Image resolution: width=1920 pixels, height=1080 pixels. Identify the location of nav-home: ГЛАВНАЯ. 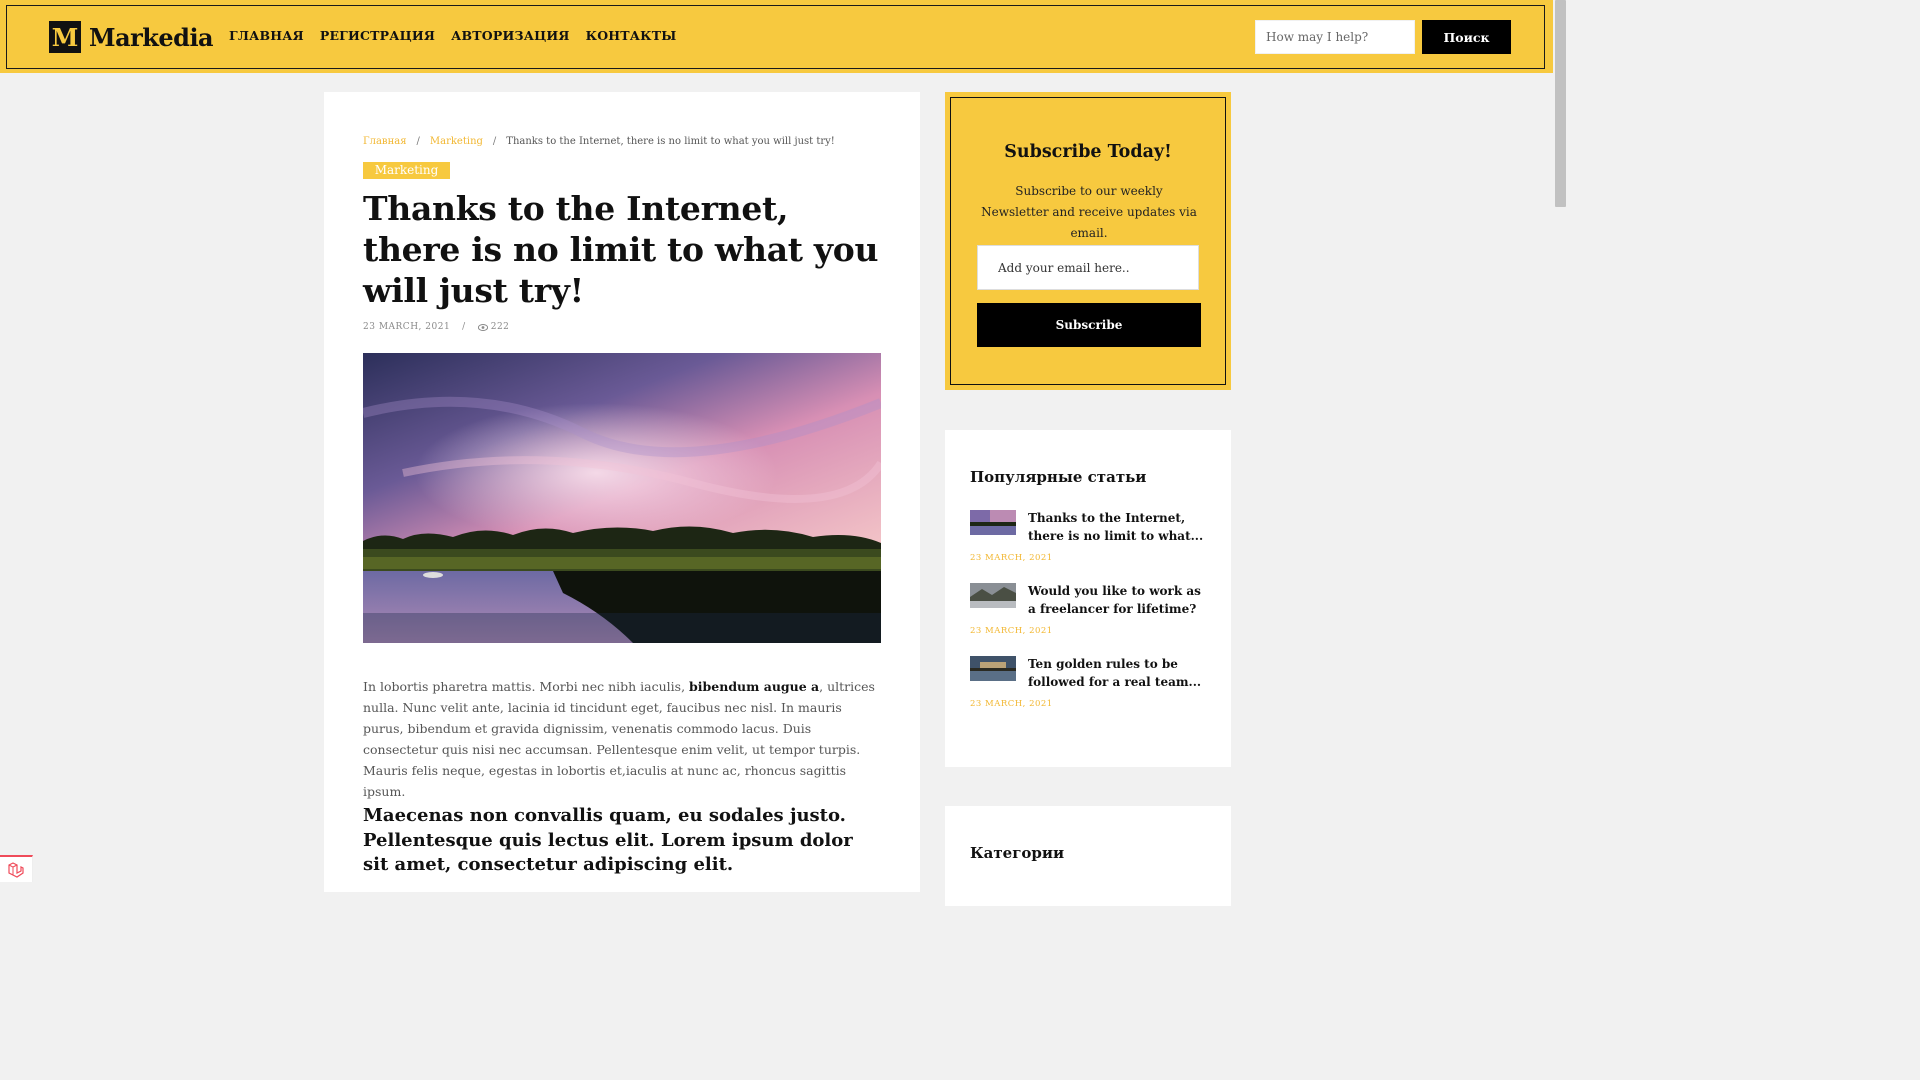
(266, 35).